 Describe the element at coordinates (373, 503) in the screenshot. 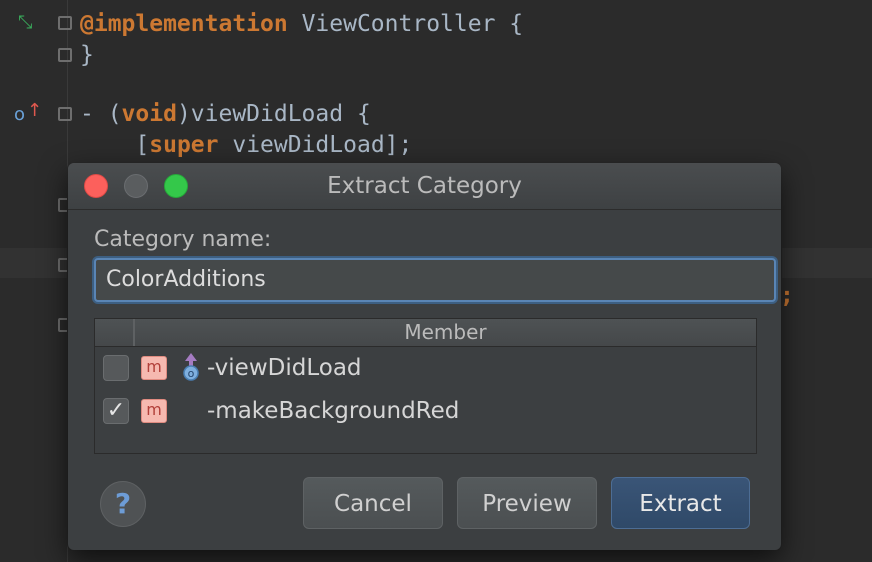

I see `cancel-button: Cancel` at that location.